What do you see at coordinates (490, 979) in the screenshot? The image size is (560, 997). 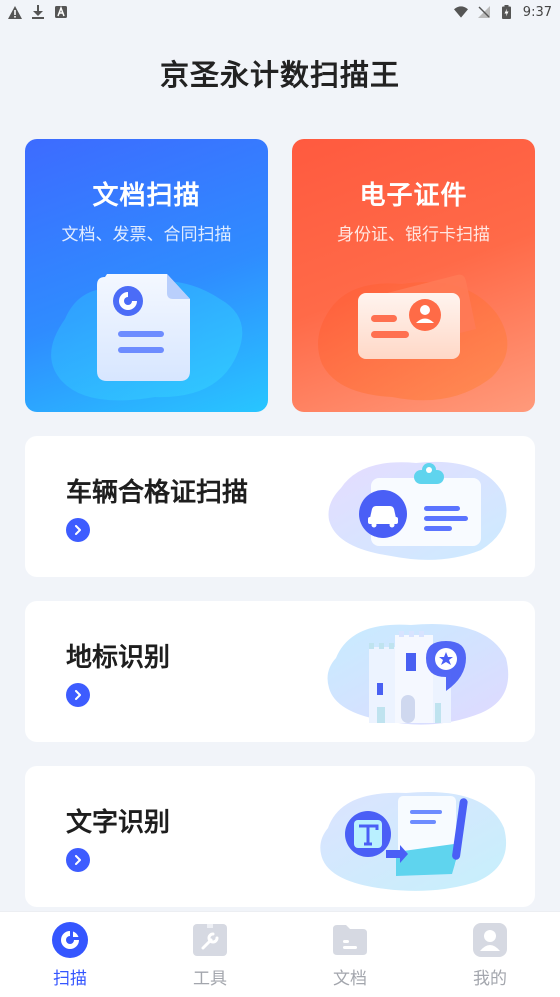 I see `nav-label-mine: 我的` at bounding box center [490, 979].